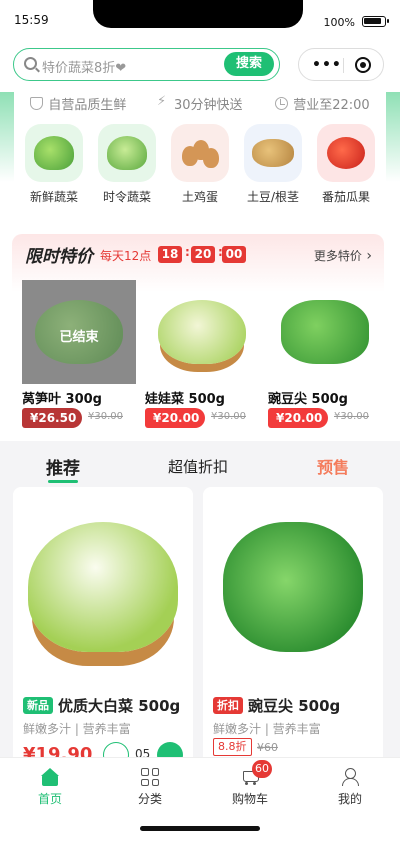 The image size is (400, 844). I want to click on flash-sale-title: 限时特价, so click(59, 257).